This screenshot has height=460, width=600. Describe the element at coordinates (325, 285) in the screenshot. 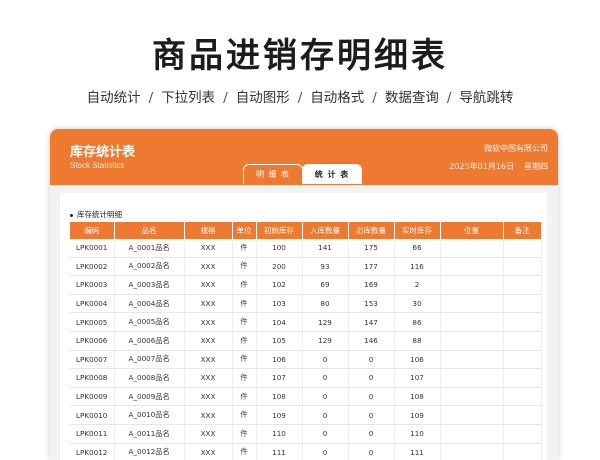

I see `cell-in-qty: 69` at that location.